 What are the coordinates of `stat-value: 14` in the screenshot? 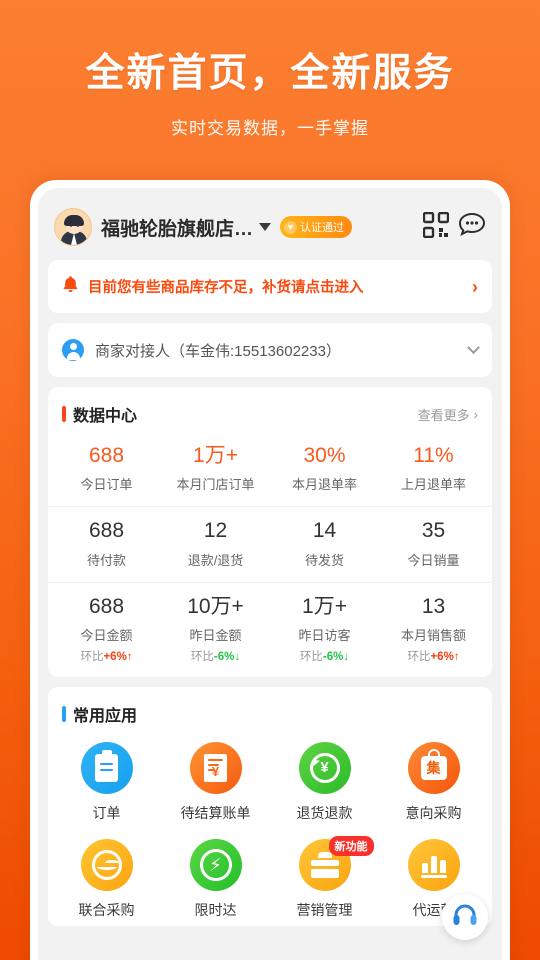 It's located at (324, 531).